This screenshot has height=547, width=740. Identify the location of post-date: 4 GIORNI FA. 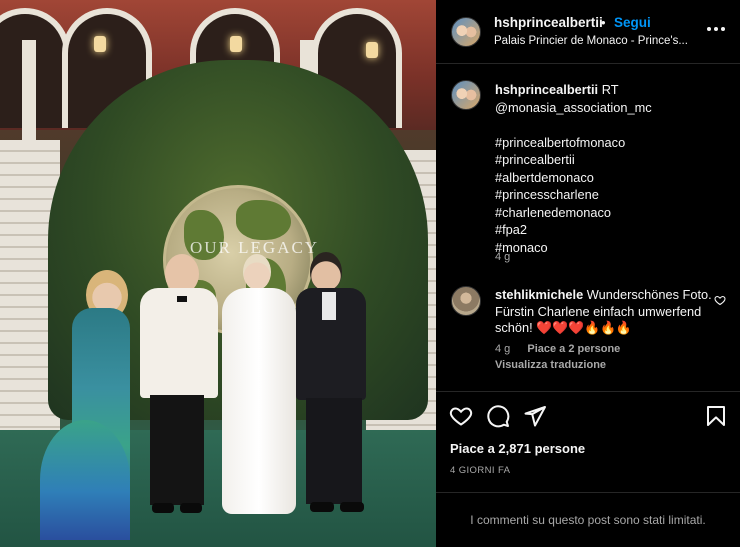
(480, 470).